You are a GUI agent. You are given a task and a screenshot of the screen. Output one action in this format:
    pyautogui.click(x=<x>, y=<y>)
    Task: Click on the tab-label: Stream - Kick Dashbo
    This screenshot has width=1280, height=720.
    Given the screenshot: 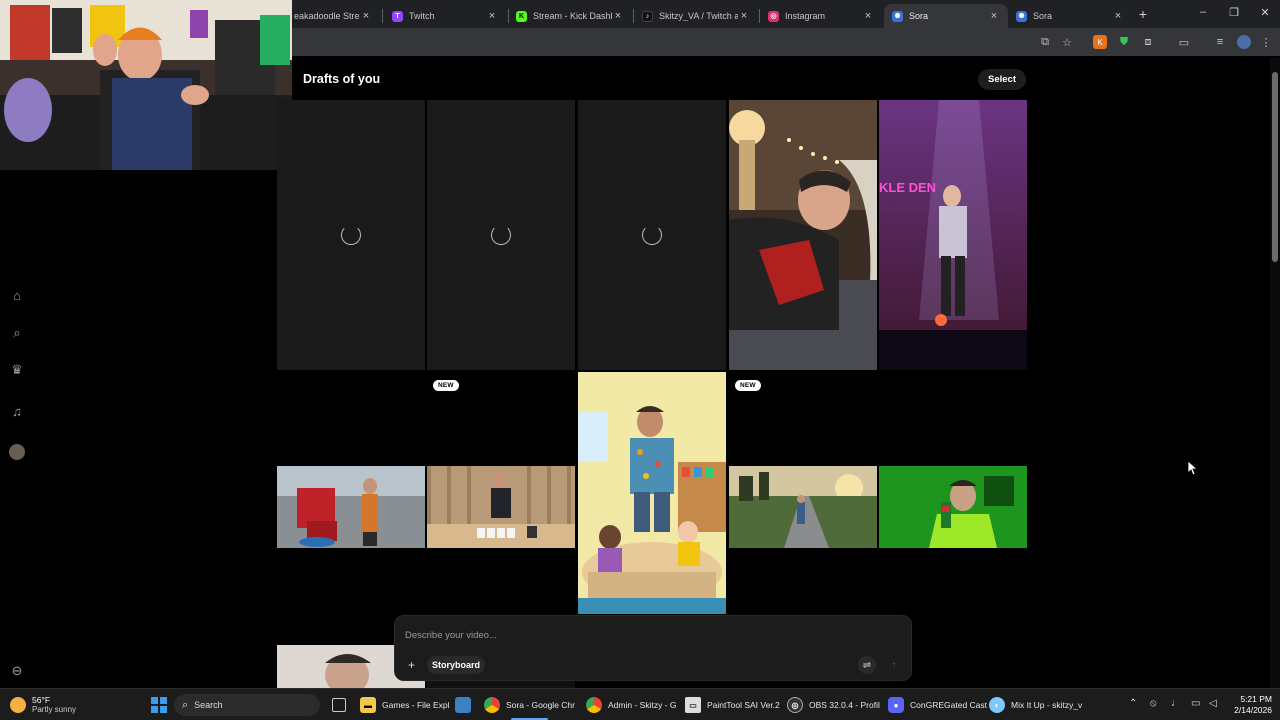 What is the action you would take?
    pyautogui.click(x=572, y=16)
    